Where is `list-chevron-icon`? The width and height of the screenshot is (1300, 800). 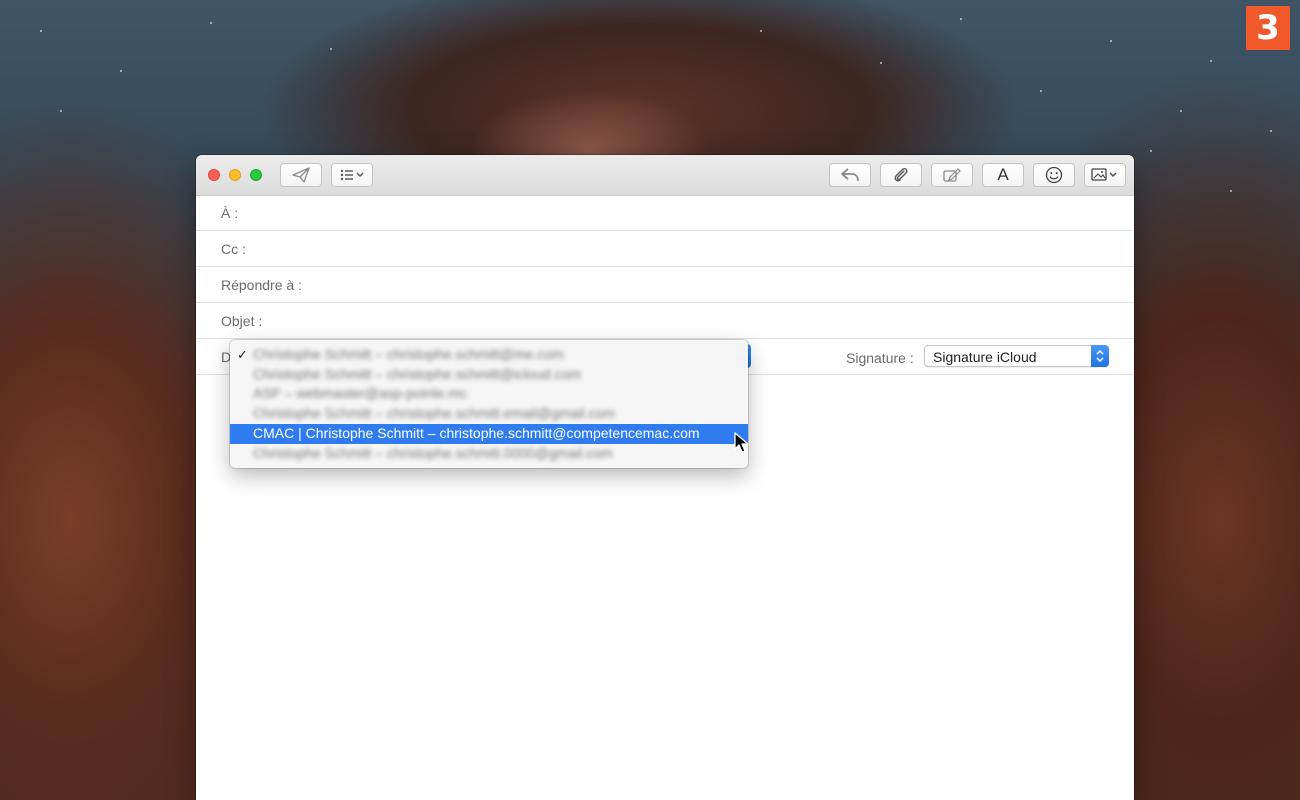 list-chevron-icon is located at coordinates (352, 175).